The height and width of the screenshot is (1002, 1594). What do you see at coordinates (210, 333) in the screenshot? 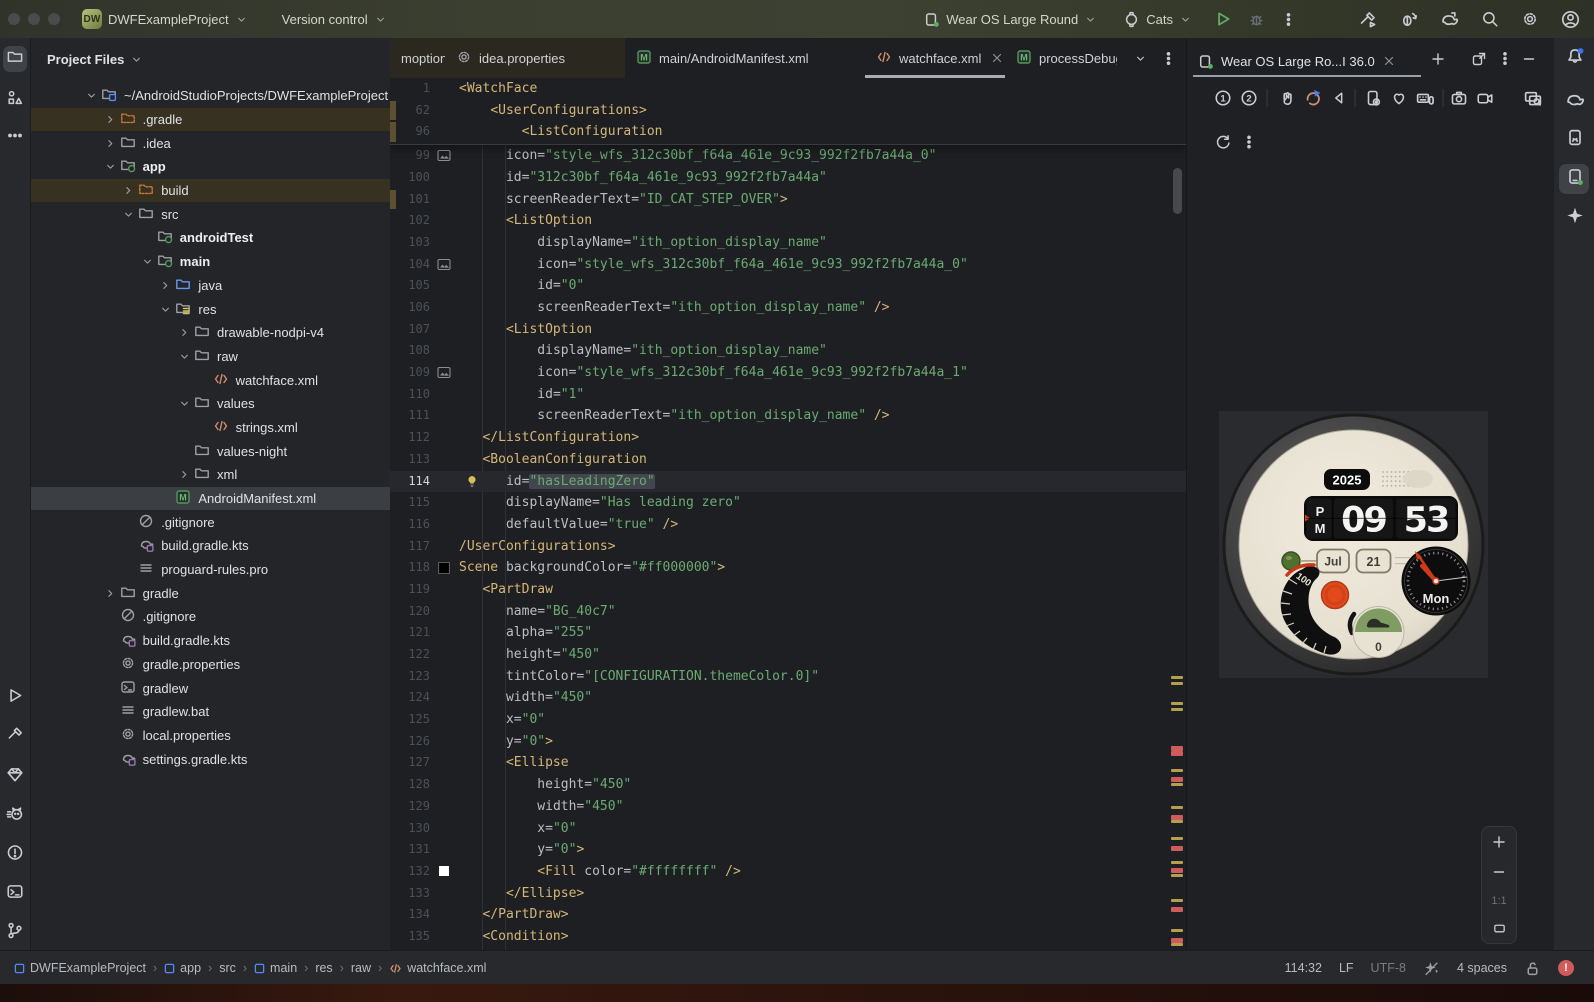
I see `tree-item-drawable-nodpi-v4: drawable-nodpi-v4` at bounding box center [210, 333].